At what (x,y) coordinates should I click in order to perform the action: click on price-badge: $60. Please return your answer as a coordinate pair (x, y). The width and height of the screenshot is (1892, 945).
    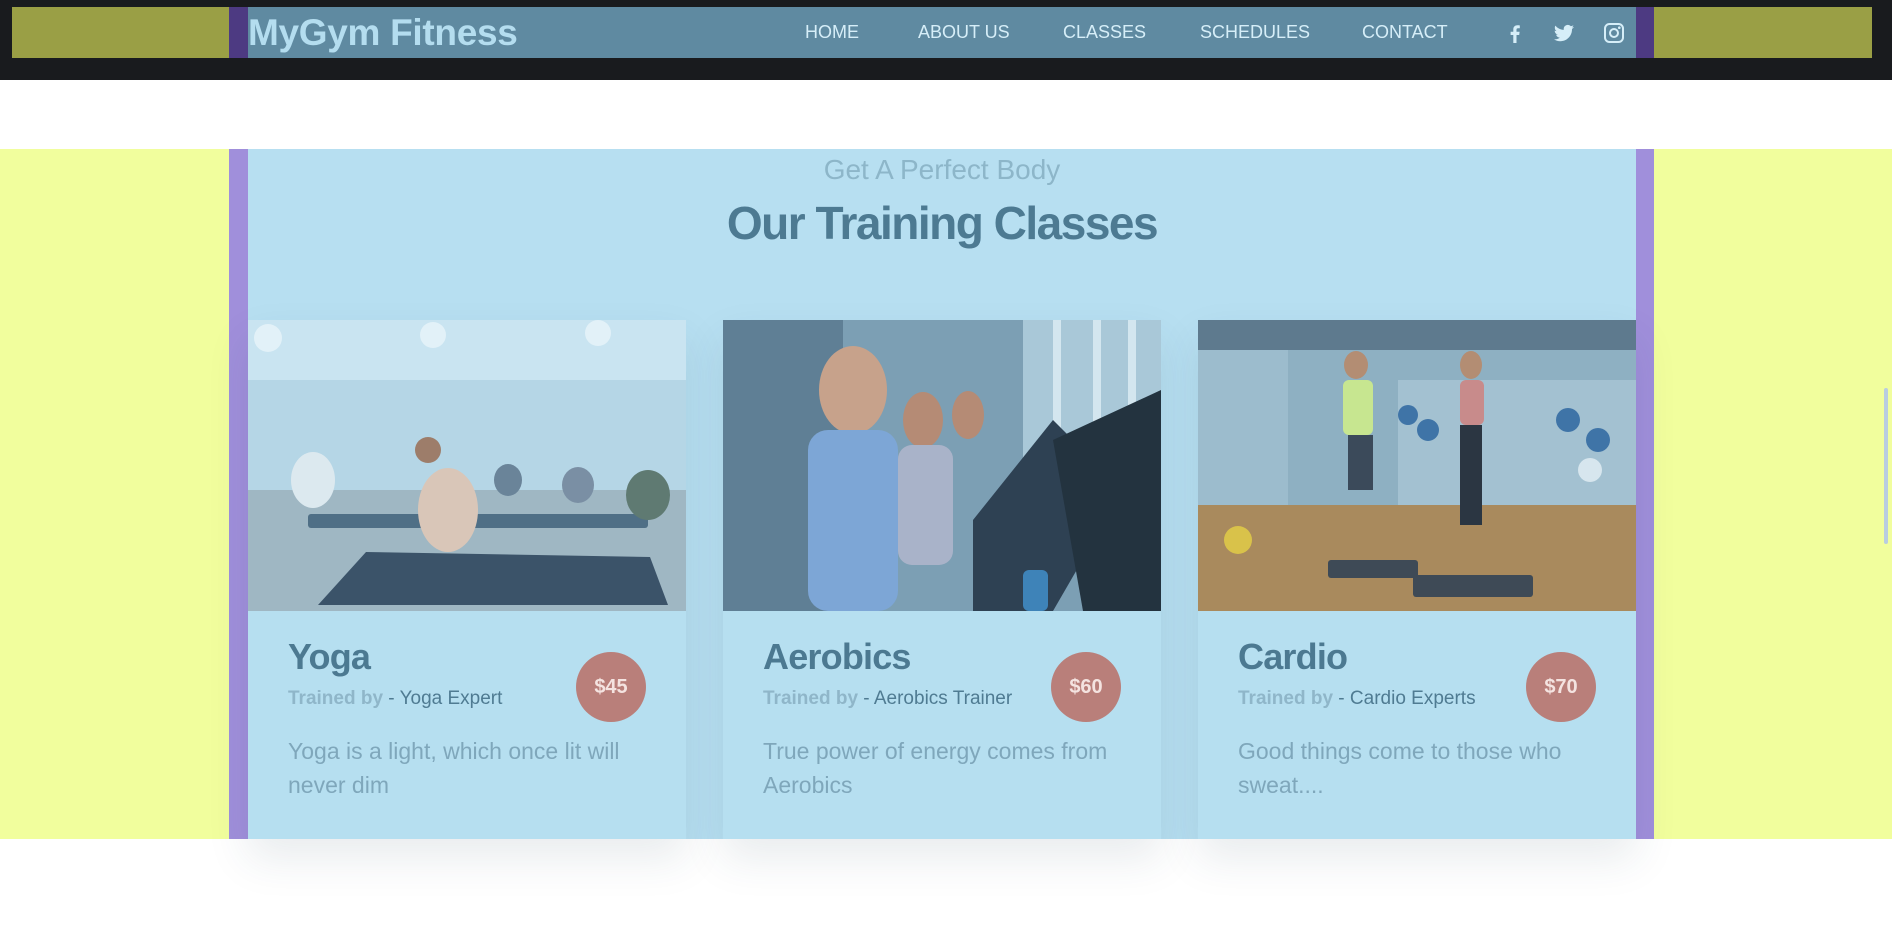
    Looking at the image, I should click on (1086, 687).